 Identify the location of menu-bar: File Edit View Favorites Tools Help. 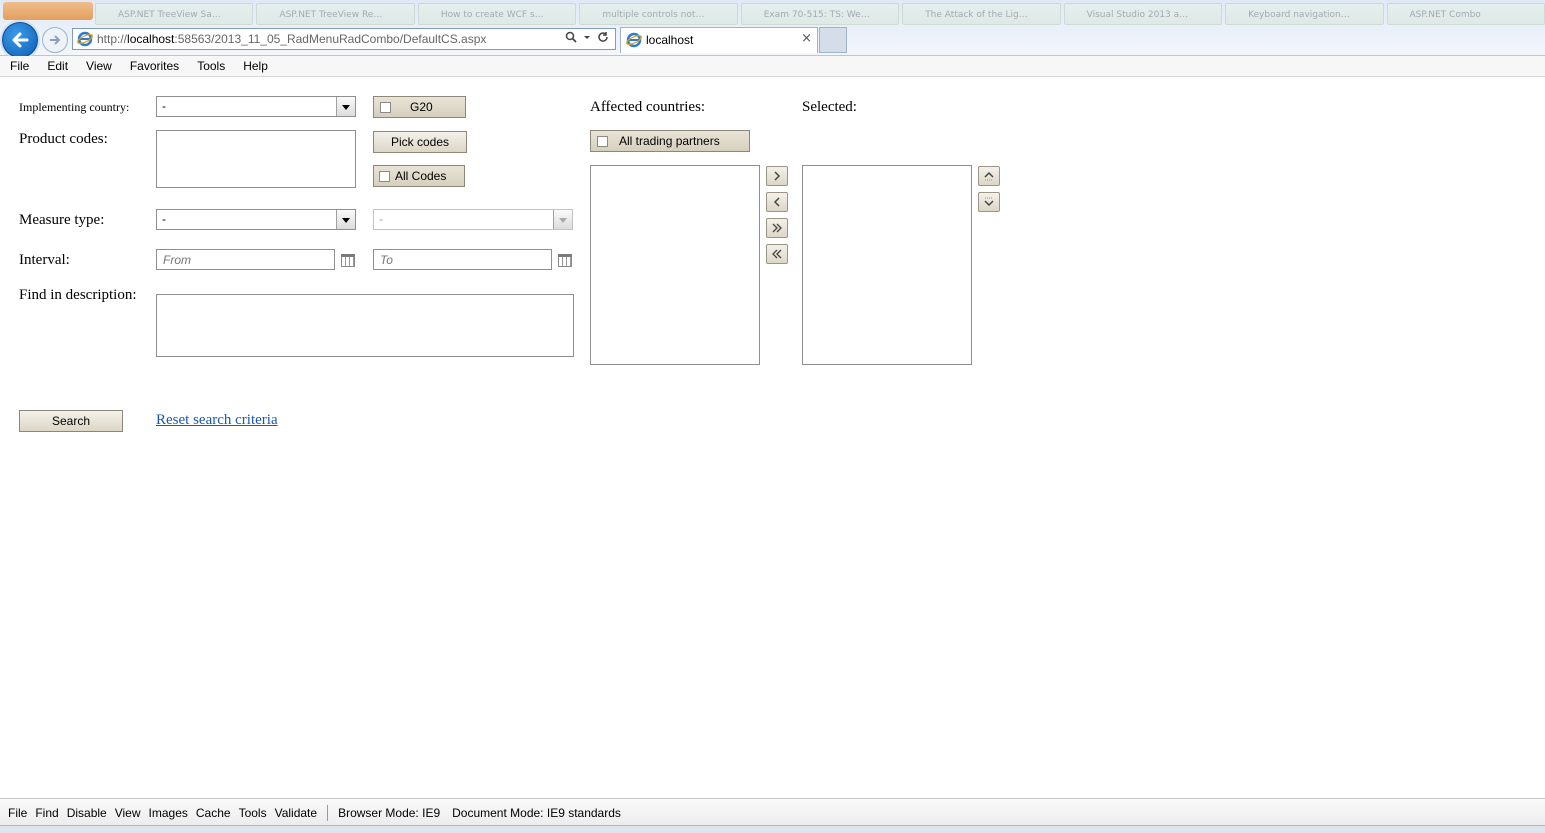
(772, 66).